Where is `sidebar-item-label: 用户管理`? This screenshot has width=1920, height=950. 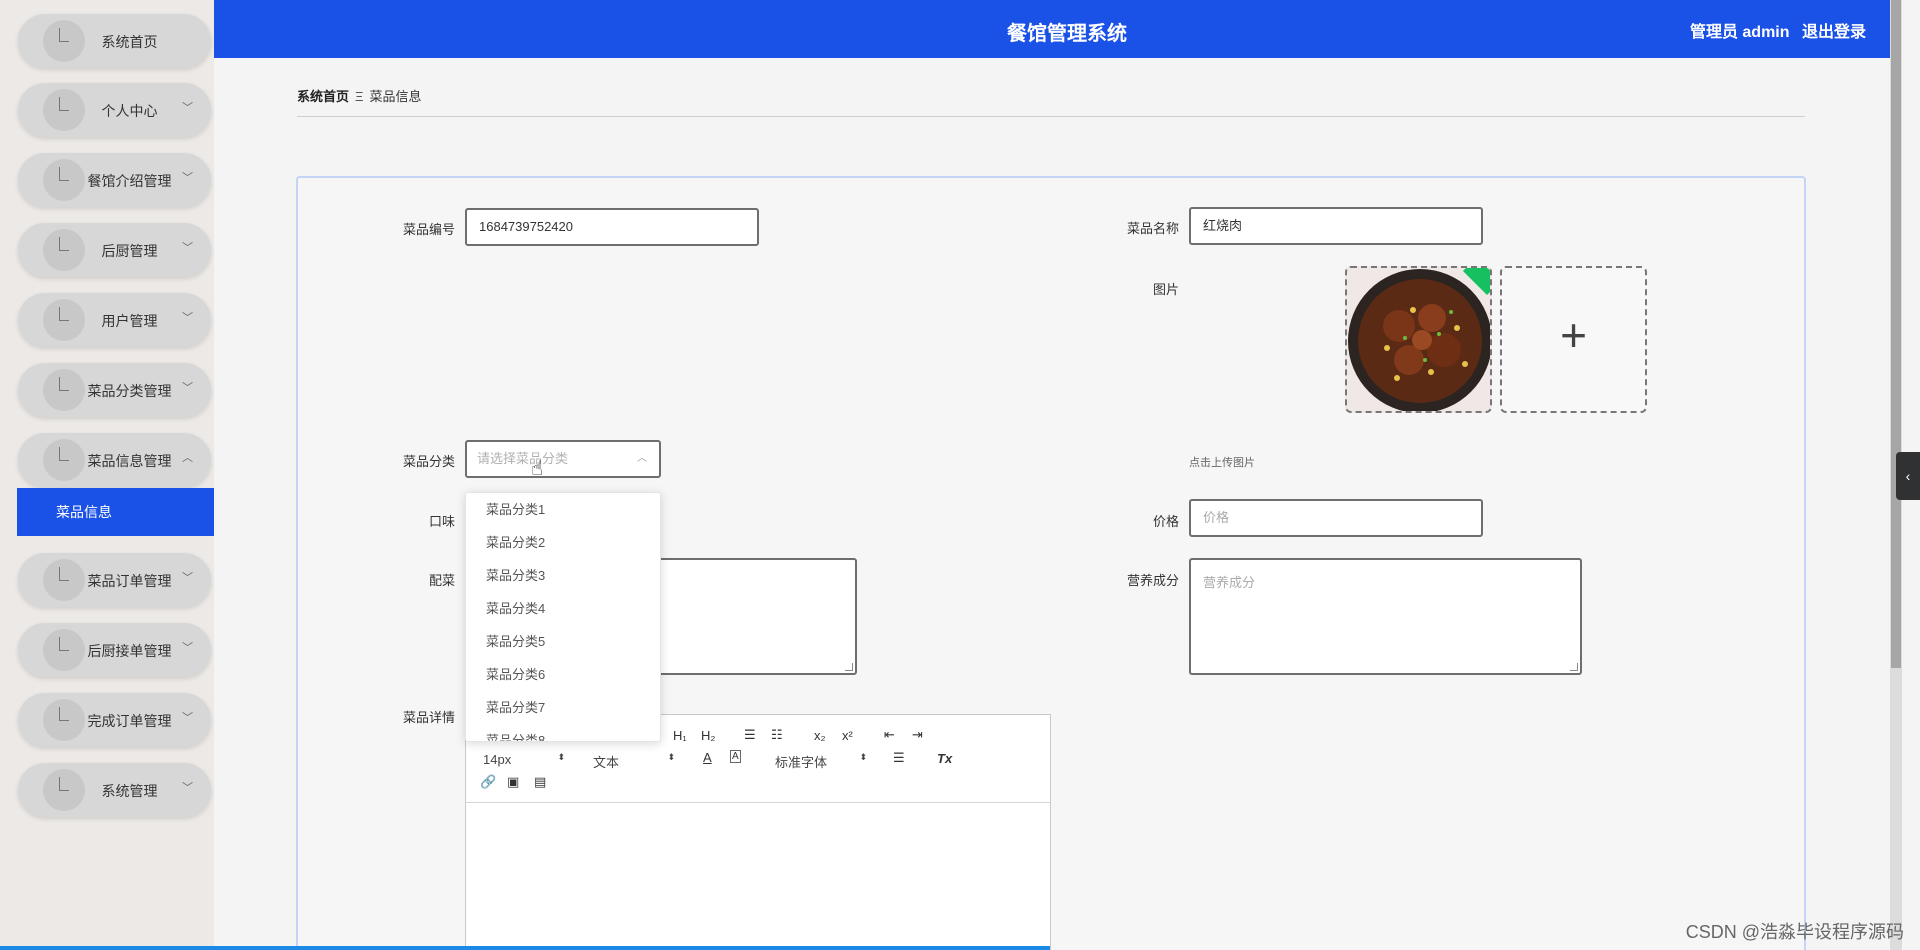
sidebar-item-label: 用户管理 is located at coordinates (129, 321).